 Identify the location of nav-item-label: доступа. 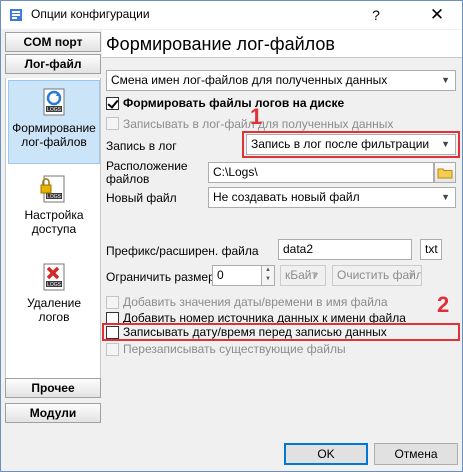
(54, 229).